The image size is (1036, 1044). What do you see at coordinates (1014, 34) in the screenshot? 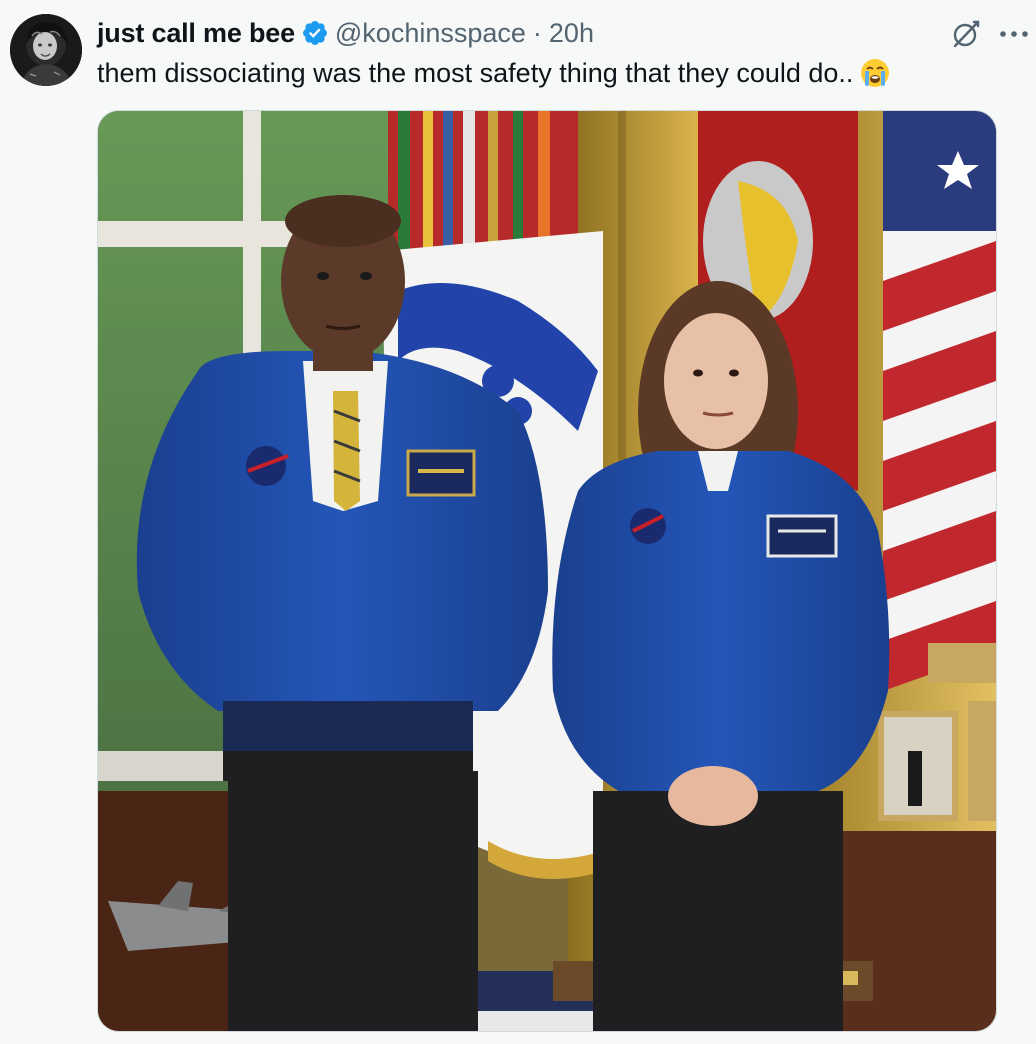
I see `more-options-icon` at bounding box center [1014, 34].